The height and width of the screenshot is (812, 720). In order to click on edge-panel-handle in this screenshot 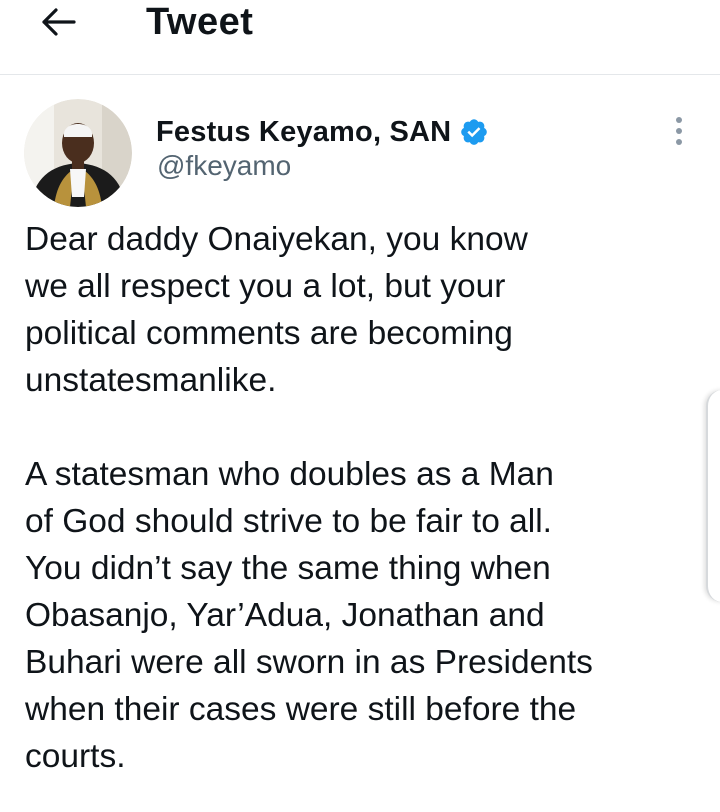, I will do `click(713, 496)`.